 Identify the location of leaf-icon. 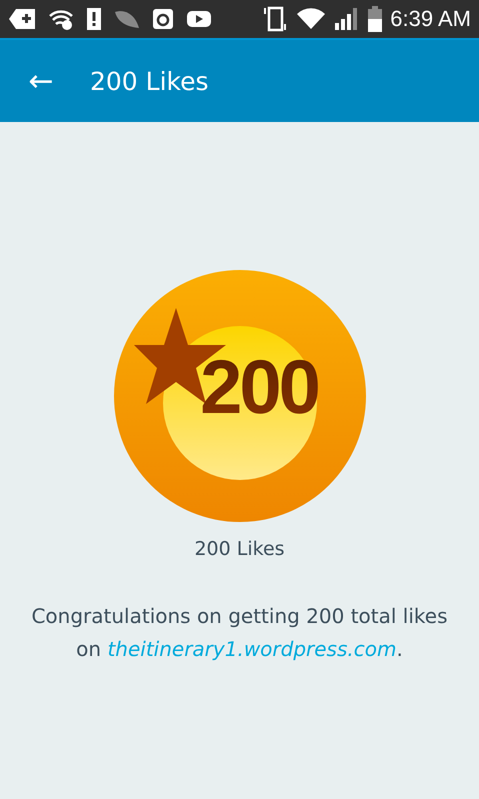
(127, 19).